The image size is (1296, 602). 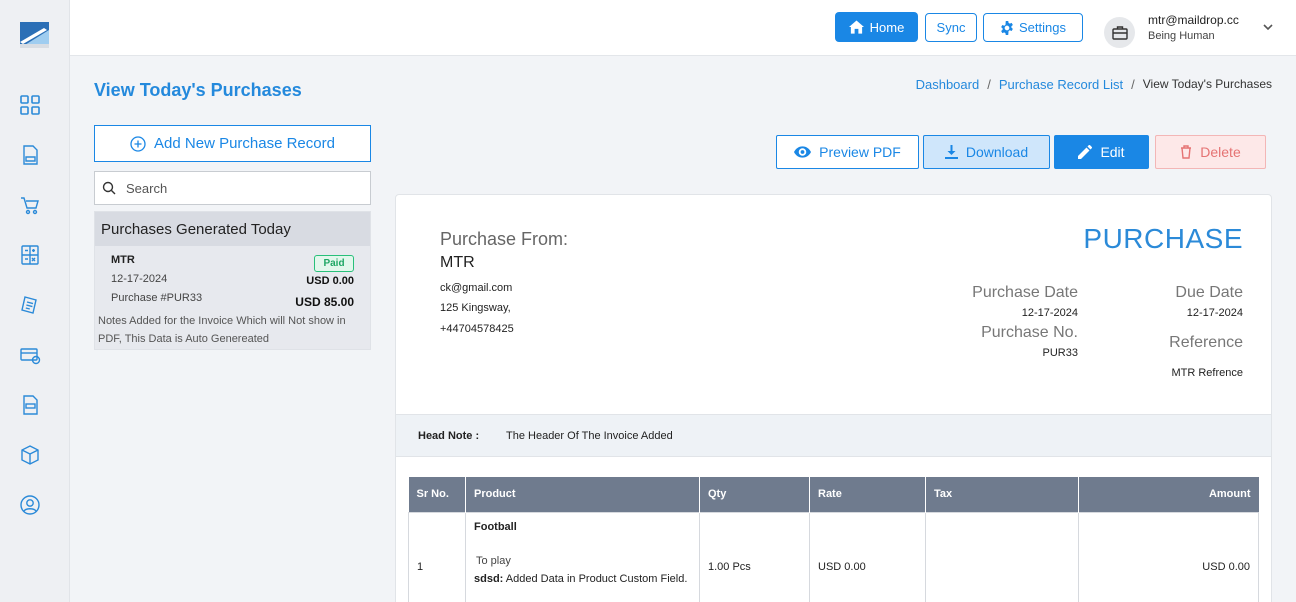 I want to click on app-logo, so click(x=34, y=35).